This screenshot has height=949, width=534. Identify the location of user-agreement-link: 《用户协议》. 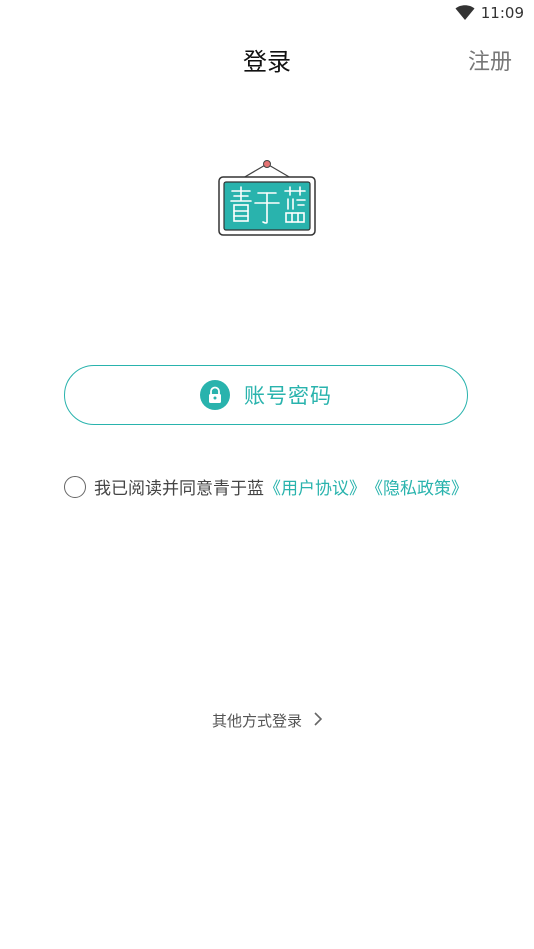
(315, 486).